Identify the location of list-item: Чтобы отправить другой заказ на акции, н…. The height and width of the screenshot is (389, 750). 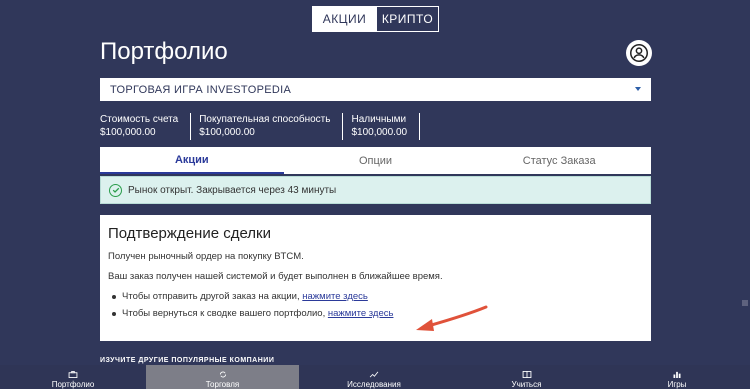
(375, 296).